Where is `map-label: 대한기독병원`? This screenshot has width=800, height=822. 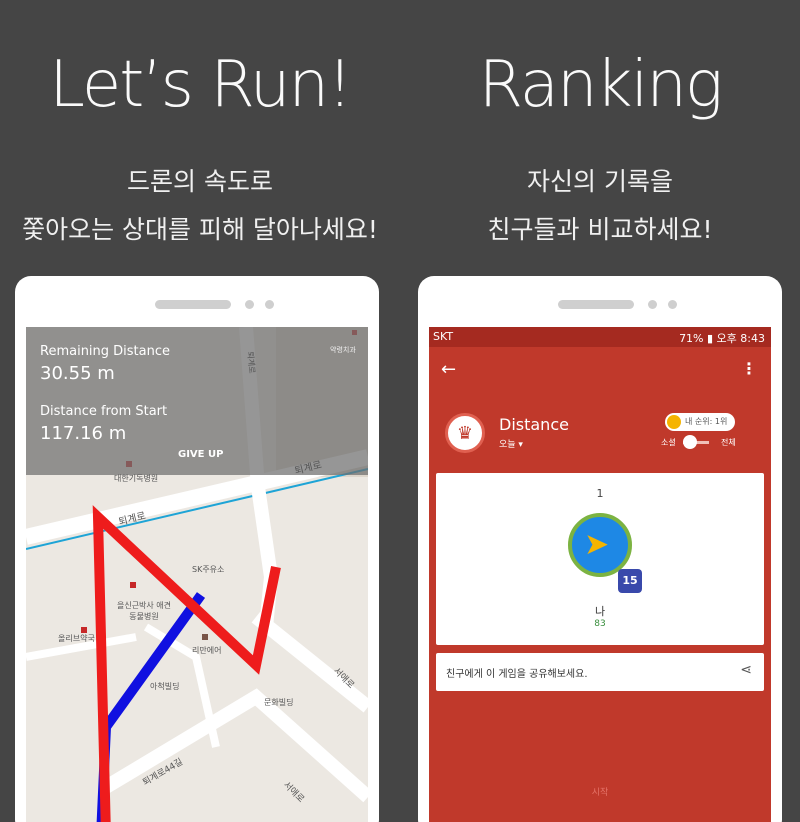
map-label: 대한기독병원 is located at coordinates (136, 478).